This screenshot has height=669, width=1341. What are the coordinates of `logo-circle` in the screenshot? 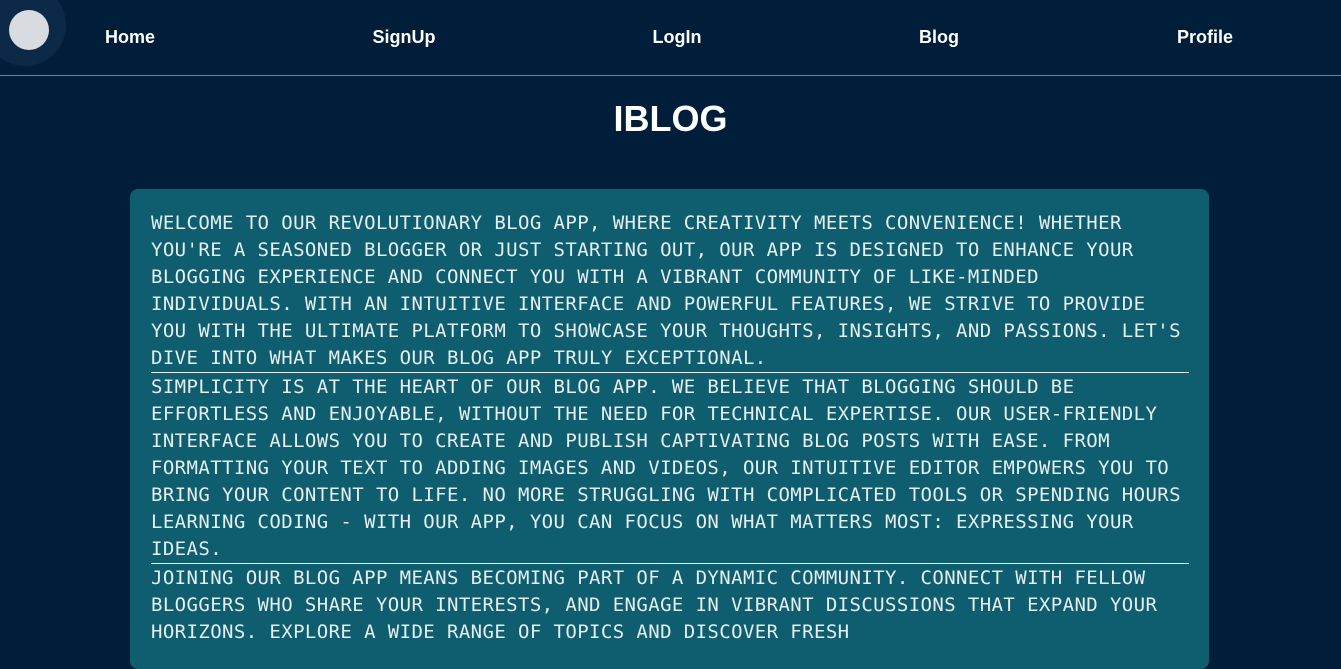 It's located at (29, 30).